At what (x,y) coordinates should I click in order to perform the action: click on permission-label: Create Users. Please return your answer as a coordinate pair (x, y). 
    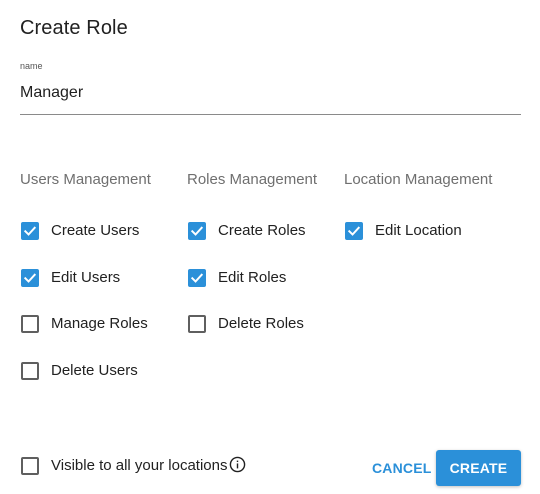
    Looking at the image, I should click on (95, 230).